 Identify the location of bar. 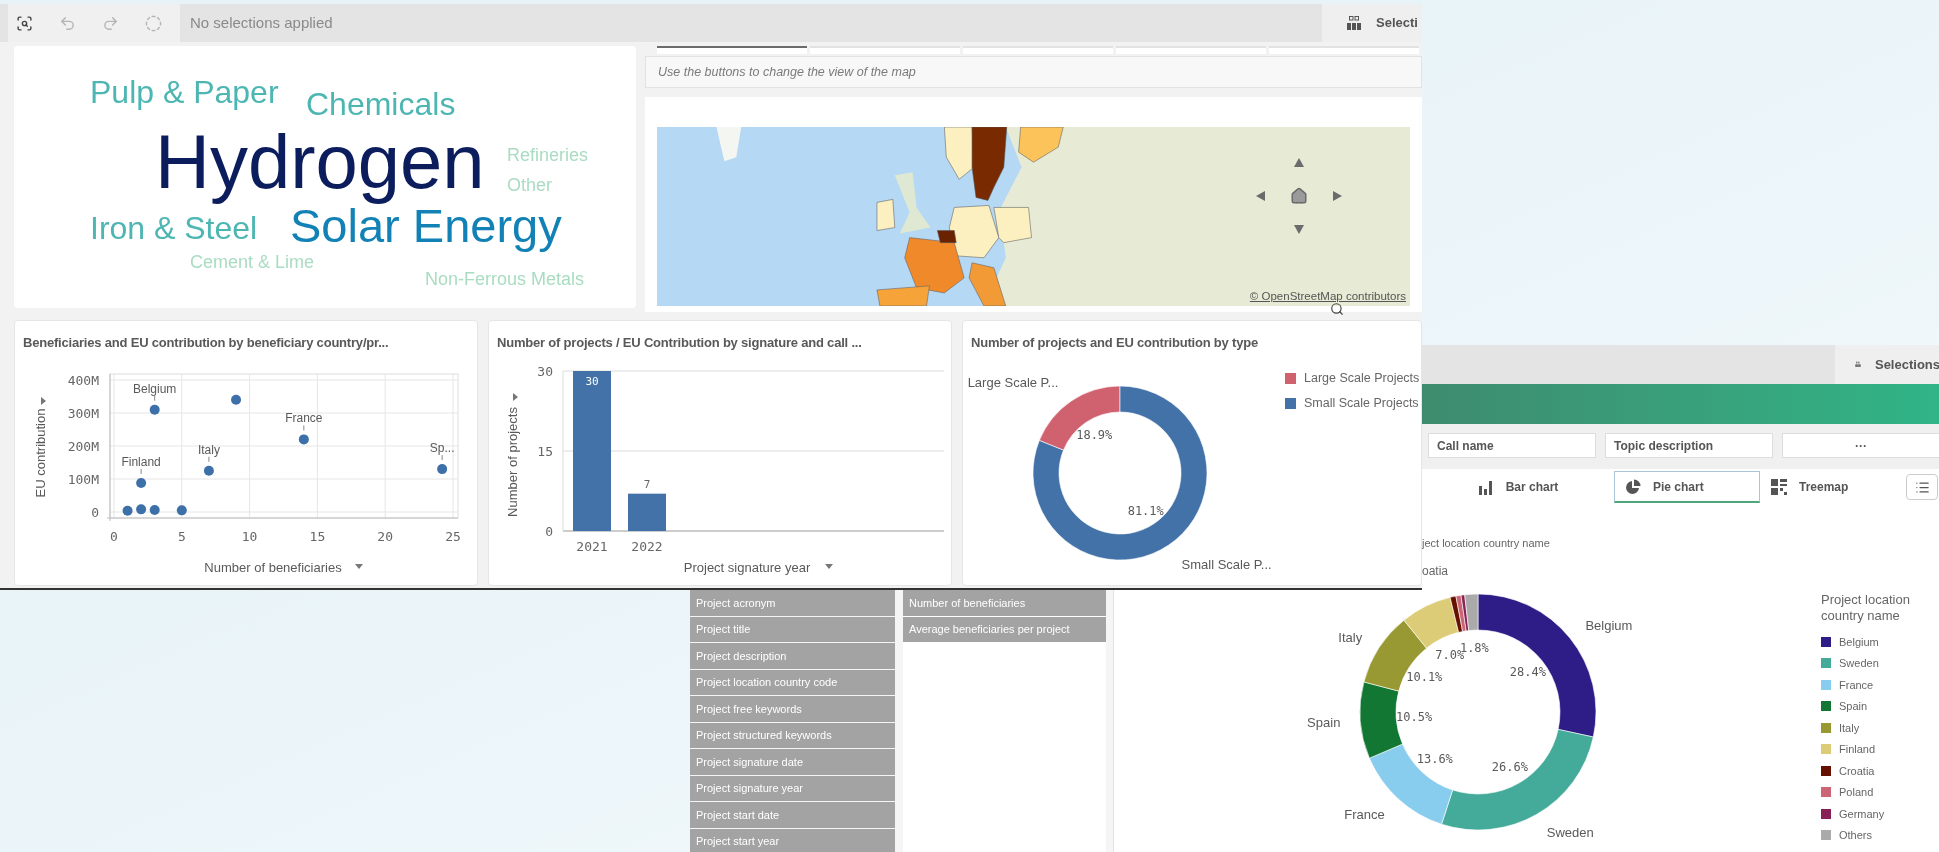
(647, 512).